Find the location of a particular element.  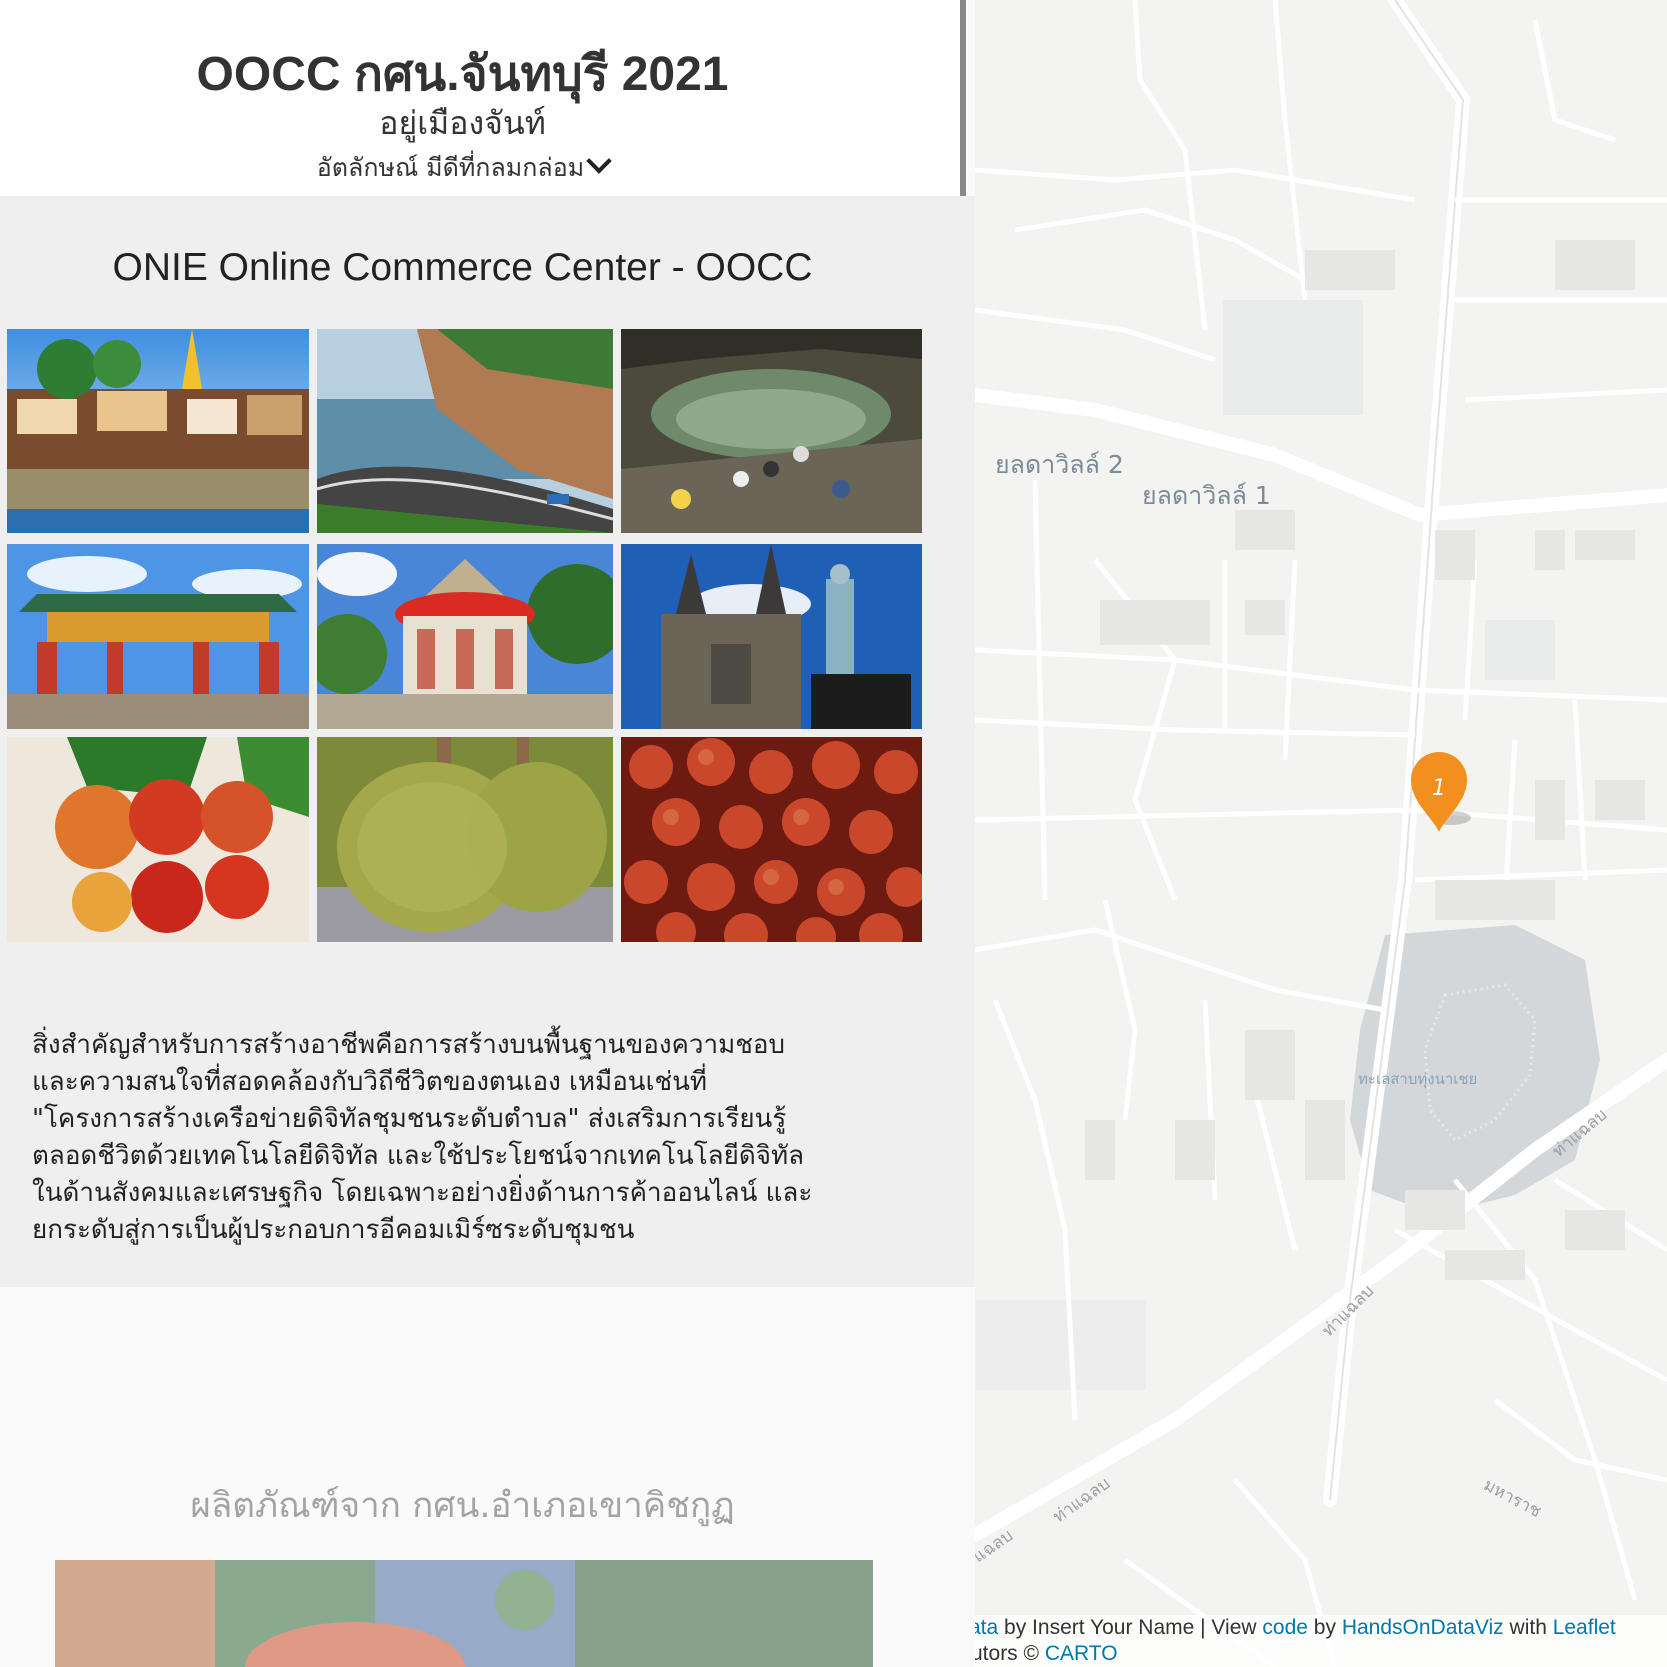

tagline-text: อัตลักษณ์ มีดีที่กลมกล่อม is located at coordinates (450, 167).